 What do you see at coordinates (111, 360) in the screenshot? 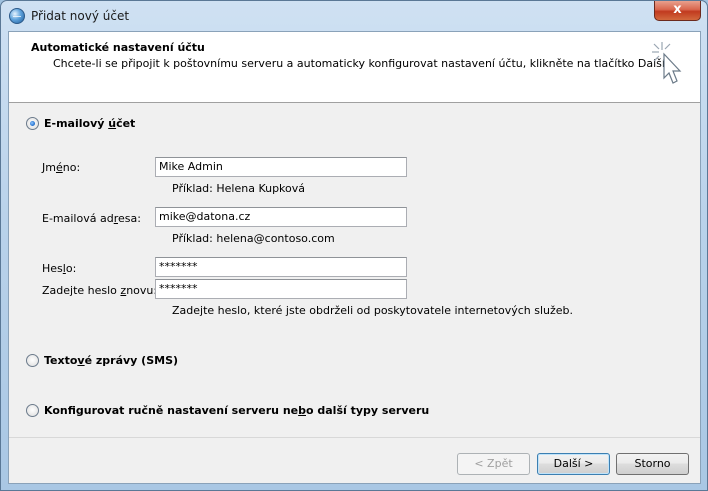
I see `sms-label: Textové zprávy (SMS)` at bounding box center [111, 360].